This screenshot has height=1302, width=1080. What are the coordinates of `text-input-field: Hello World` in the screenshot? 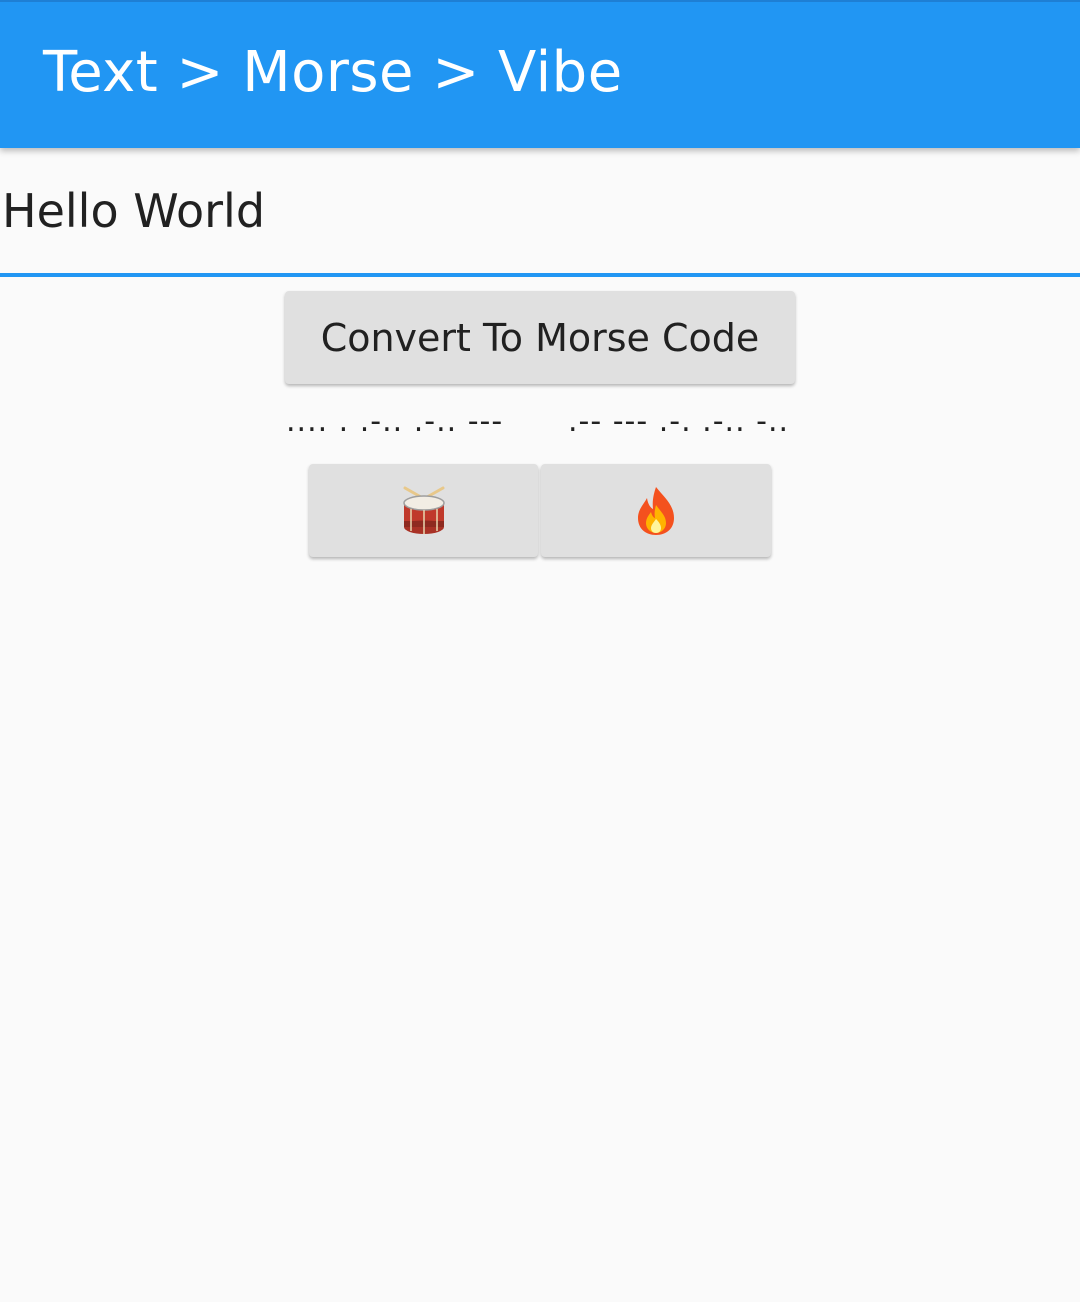 It's located at (540, 213).